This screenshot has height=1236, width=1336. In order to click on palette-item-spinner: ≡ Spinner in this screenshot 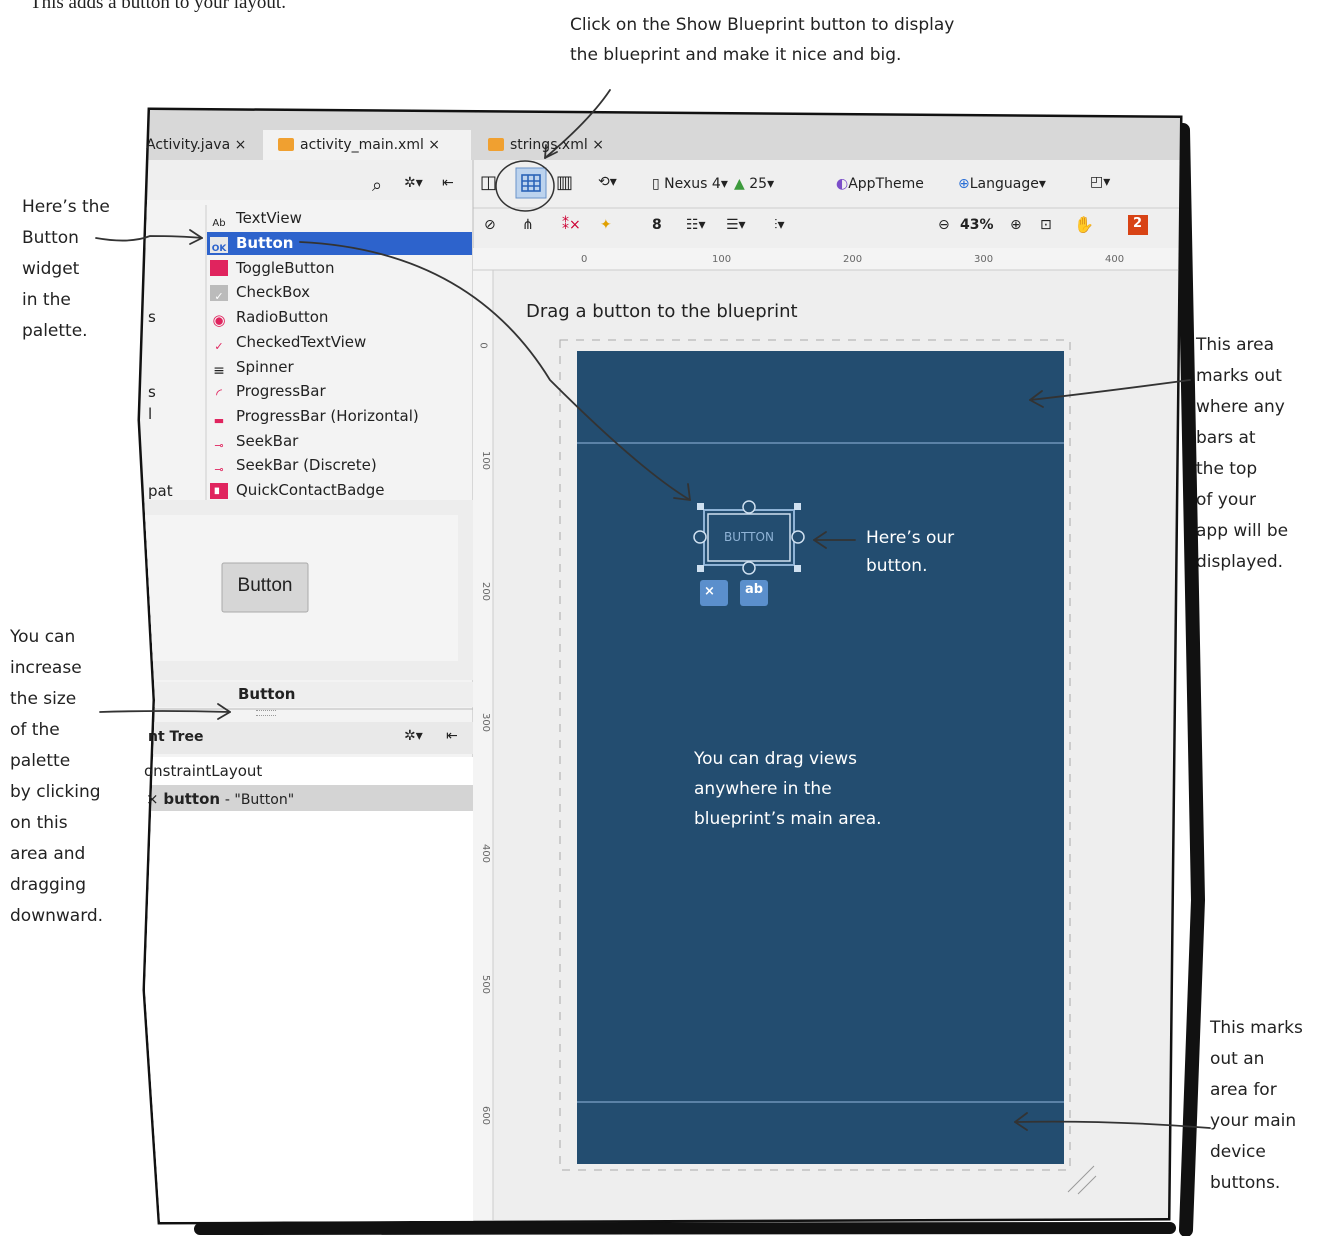, I will do `click(341, 367)`.